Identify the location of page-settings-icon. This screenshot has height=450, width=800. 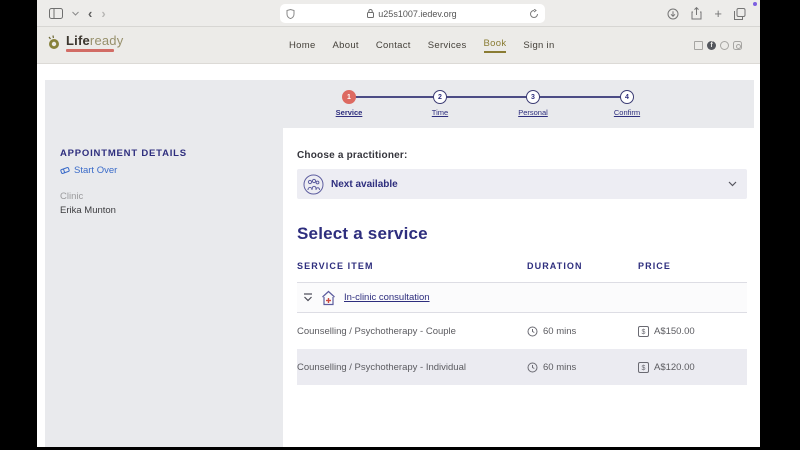
(290, 13).